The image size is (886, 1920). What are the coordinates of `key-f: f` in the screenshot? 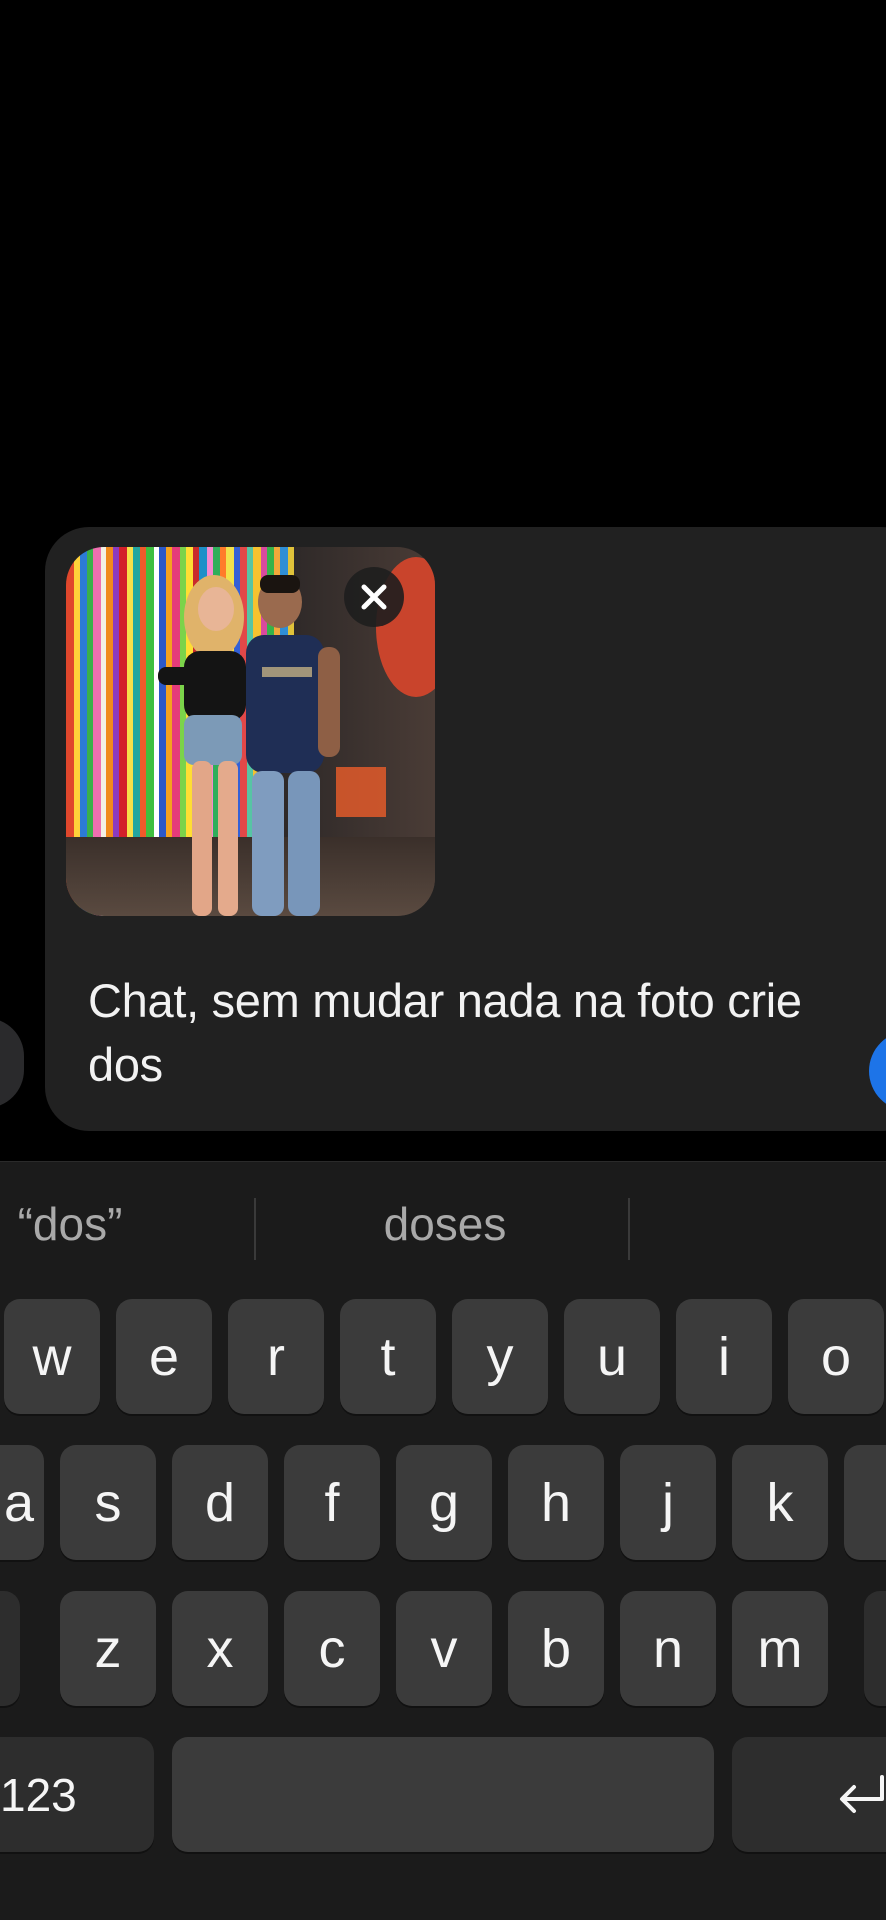 It's located at (332, 1502).